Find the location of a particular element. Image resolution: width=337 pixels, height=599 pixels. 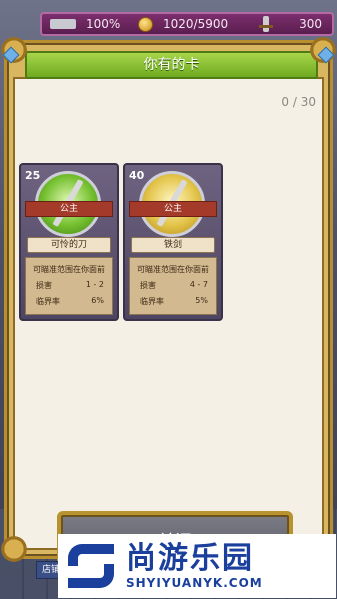

card-item: 40 公主 铁剑 可瞄准范围在你面前 损害 4 - 7 临界率 5% is located at coordinates (173, 242).